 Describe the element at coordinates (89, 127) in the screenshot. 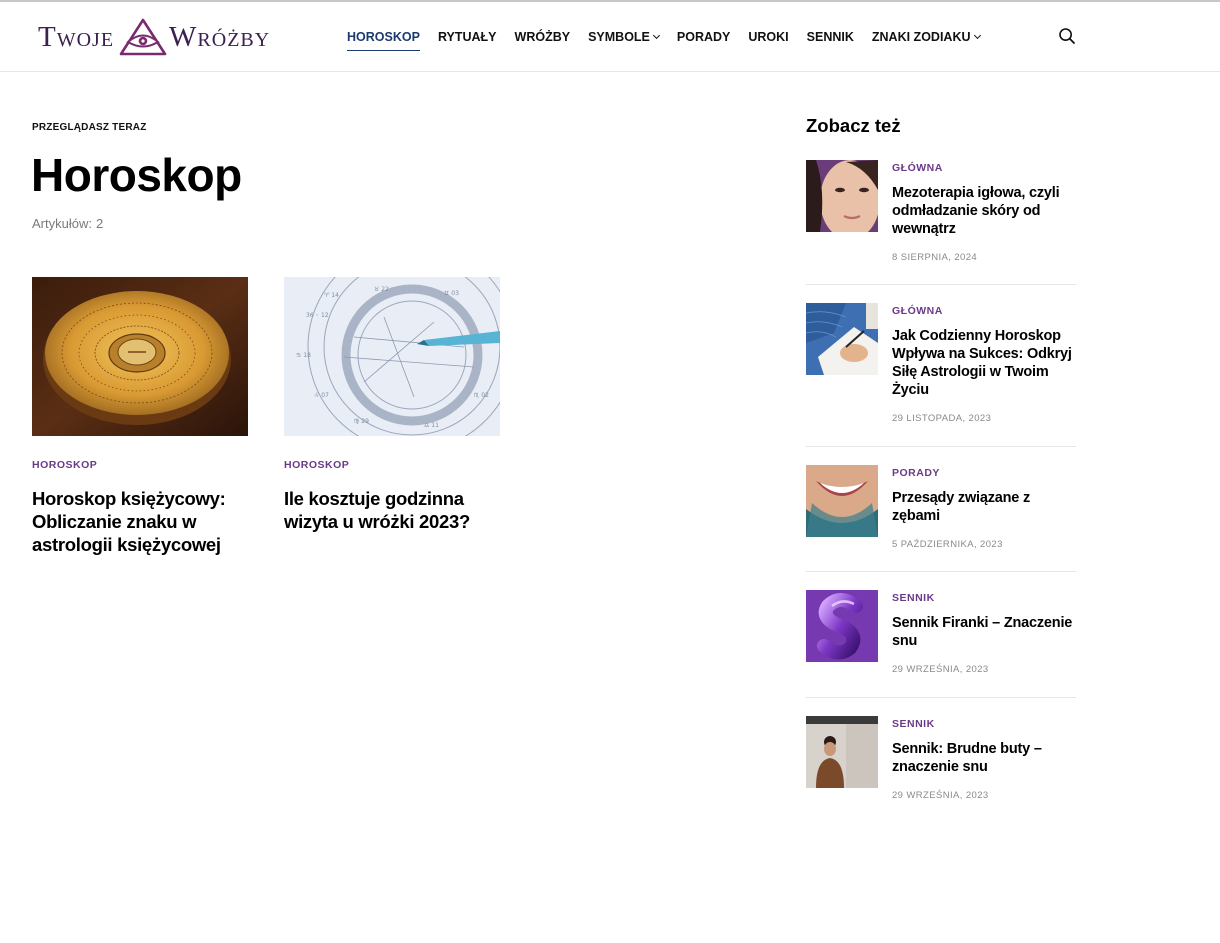

I see `browsing-label: Przeglądasz teraz` at that location.